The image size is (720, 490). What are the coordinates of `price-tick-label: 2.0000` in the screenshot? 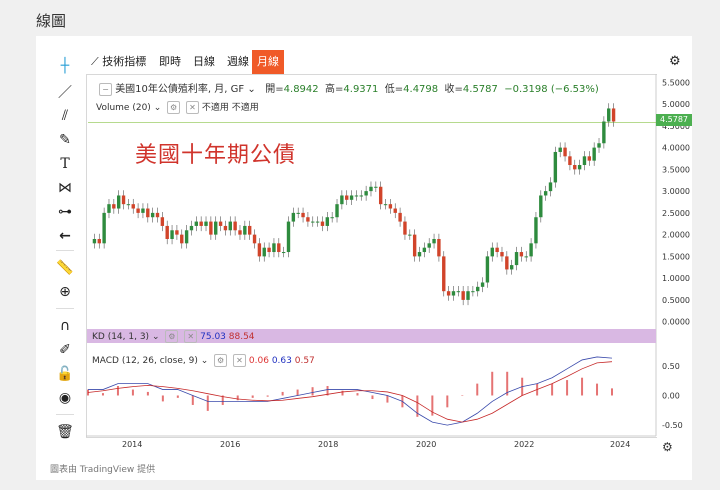 It's located at (676, 235).